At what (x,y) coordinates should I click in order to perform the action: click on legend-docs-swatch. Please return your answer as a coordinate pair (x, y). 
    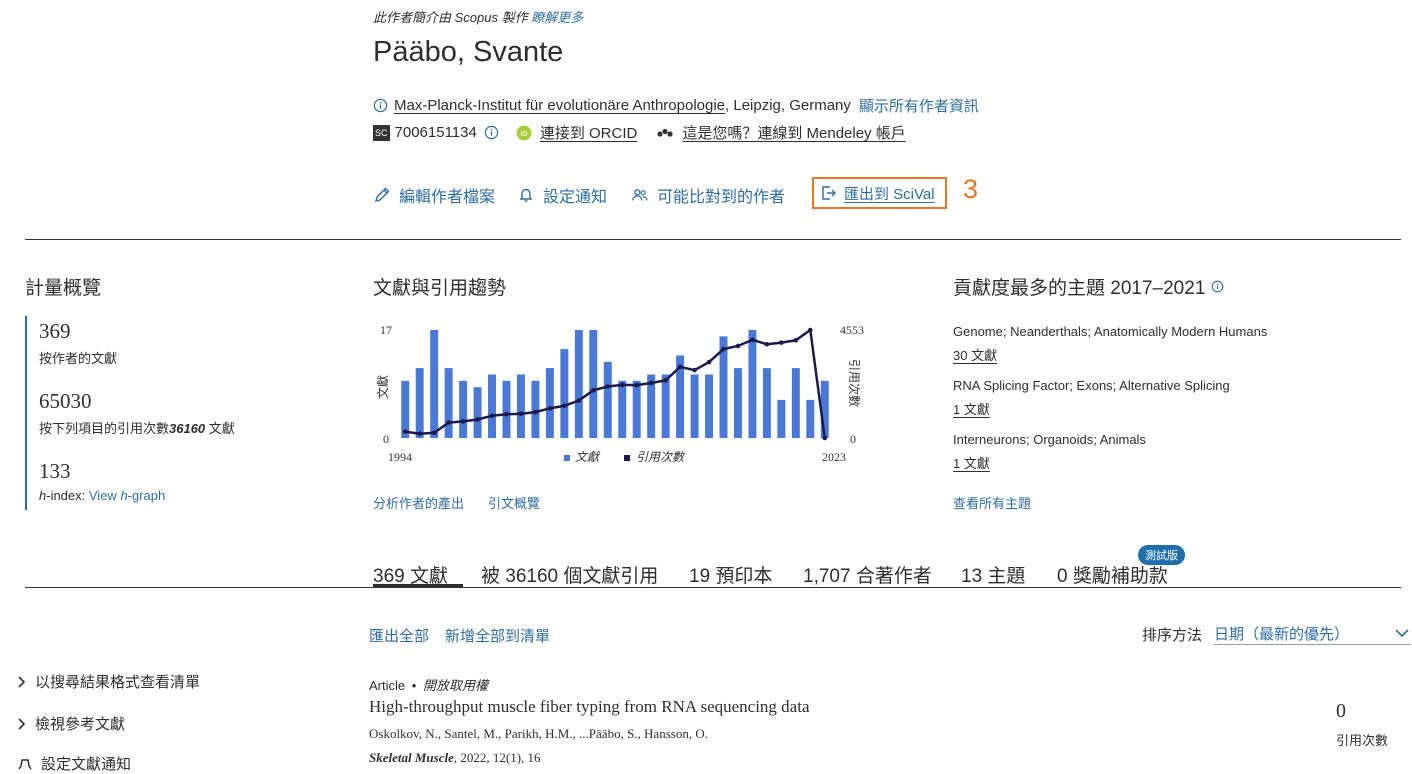
    Looking at the image, I should click on (567, 458).